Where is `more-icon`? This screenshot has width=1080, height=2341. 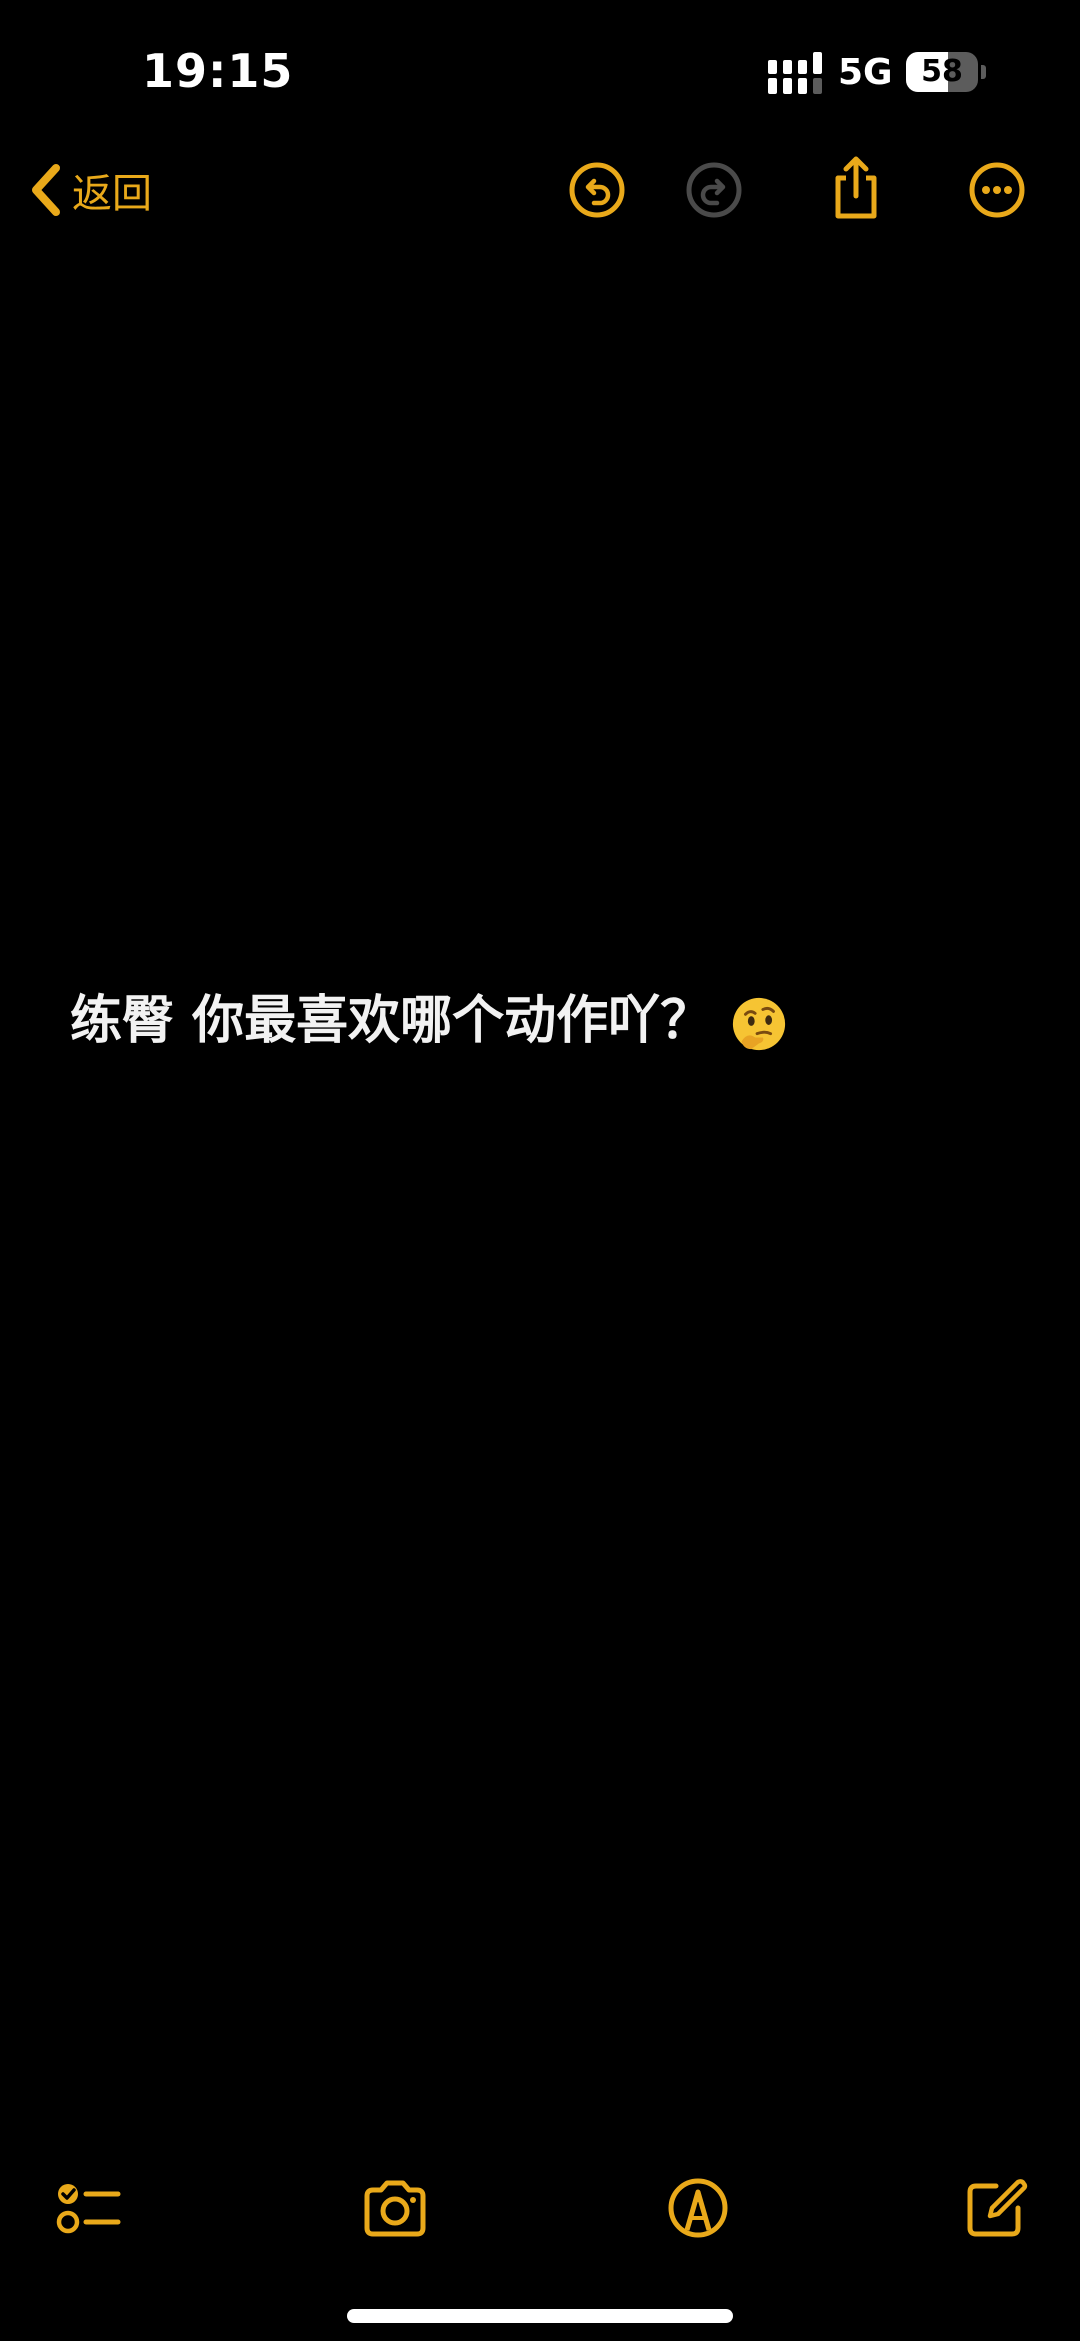 more-icon is located at coordinates (997, 190).